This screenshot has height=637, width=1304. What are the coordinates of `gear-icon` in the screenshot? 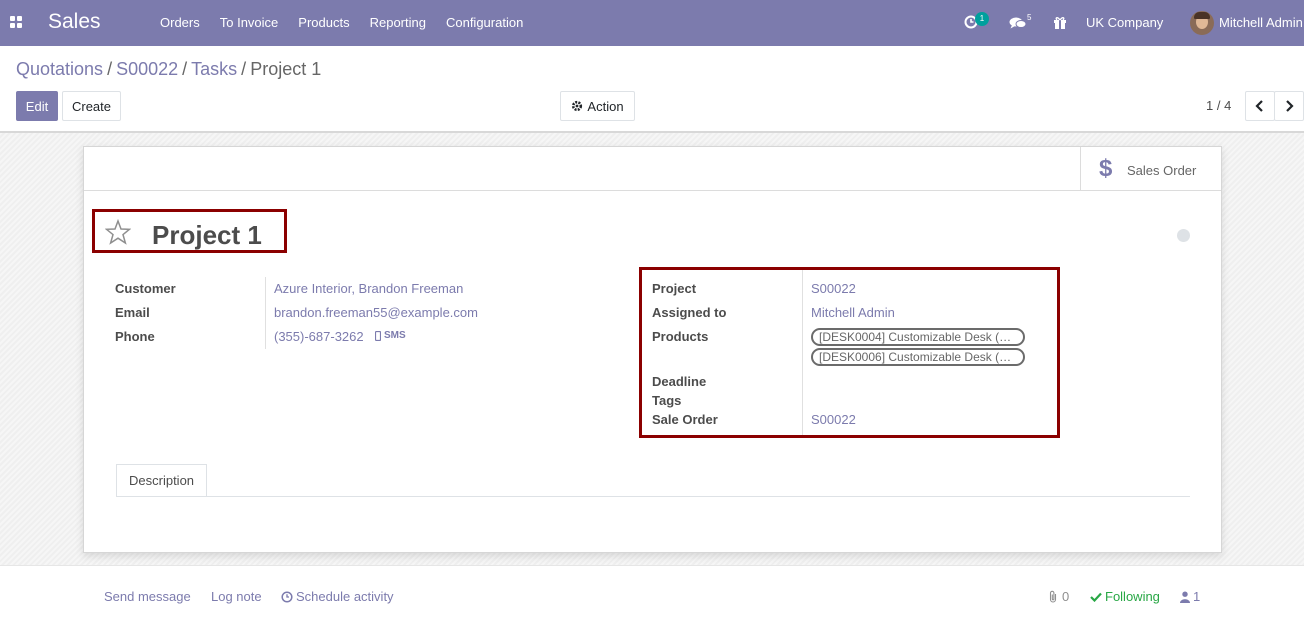 It's located at (577, 106).